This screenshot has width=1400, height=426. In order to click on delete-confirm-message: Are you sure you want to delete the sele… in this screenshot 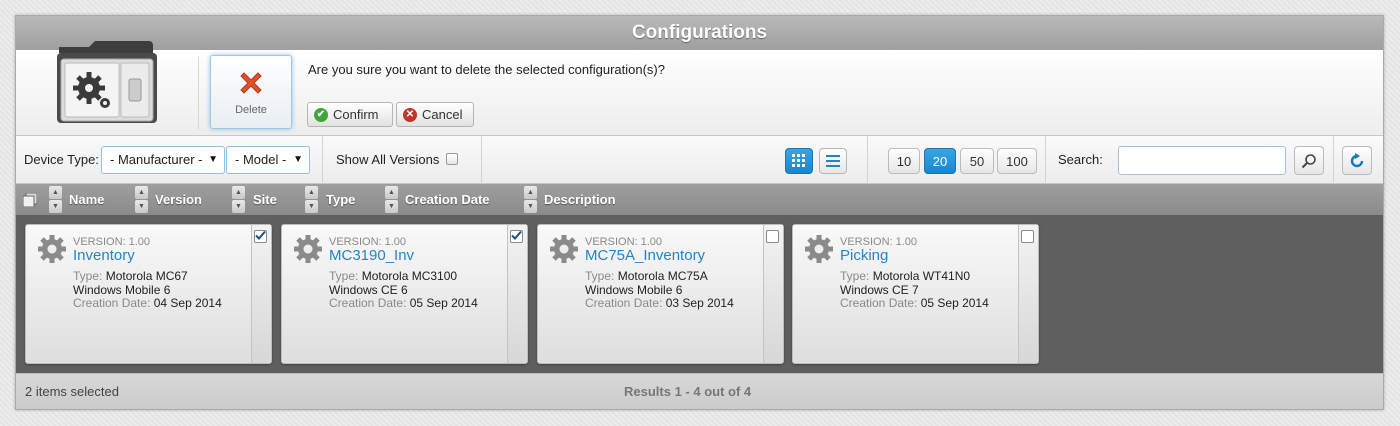, I will do `click(486, 69)`.